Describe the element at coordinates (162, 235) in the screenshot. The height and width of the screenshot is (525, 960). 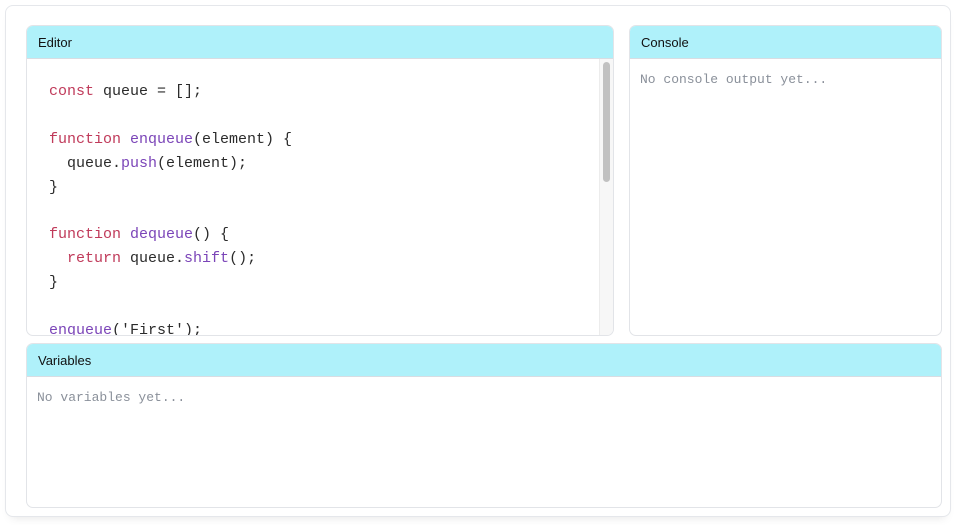
I see `code-function-name: dequeue` at that location.